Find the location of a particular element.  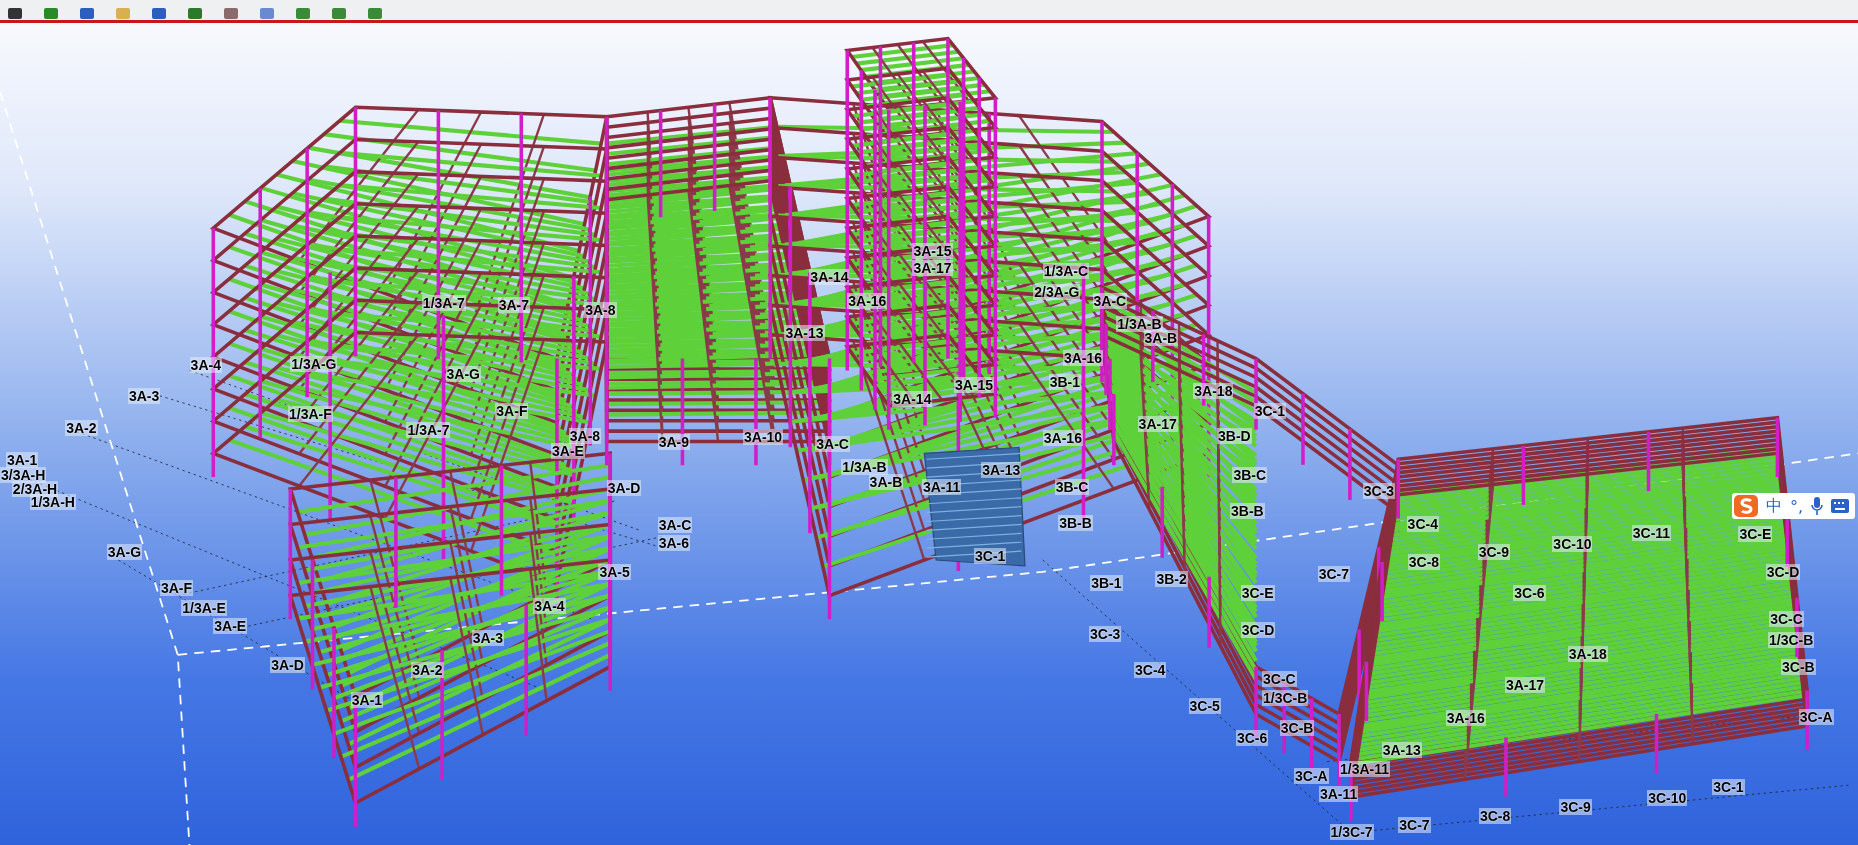

grid-label: 3C-11 is located at coordinates (1651, 533).